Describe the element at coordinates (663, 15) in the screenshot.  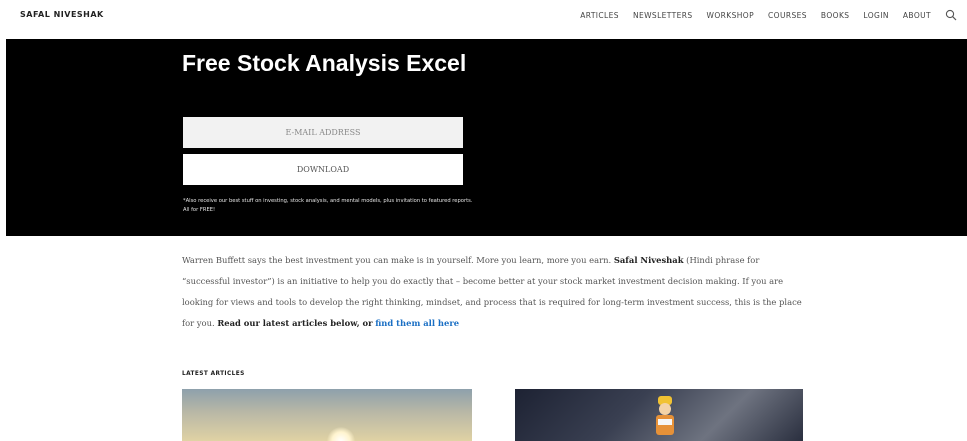
I see `nav-item-newsletters: NEWSLETTERS` at that location.